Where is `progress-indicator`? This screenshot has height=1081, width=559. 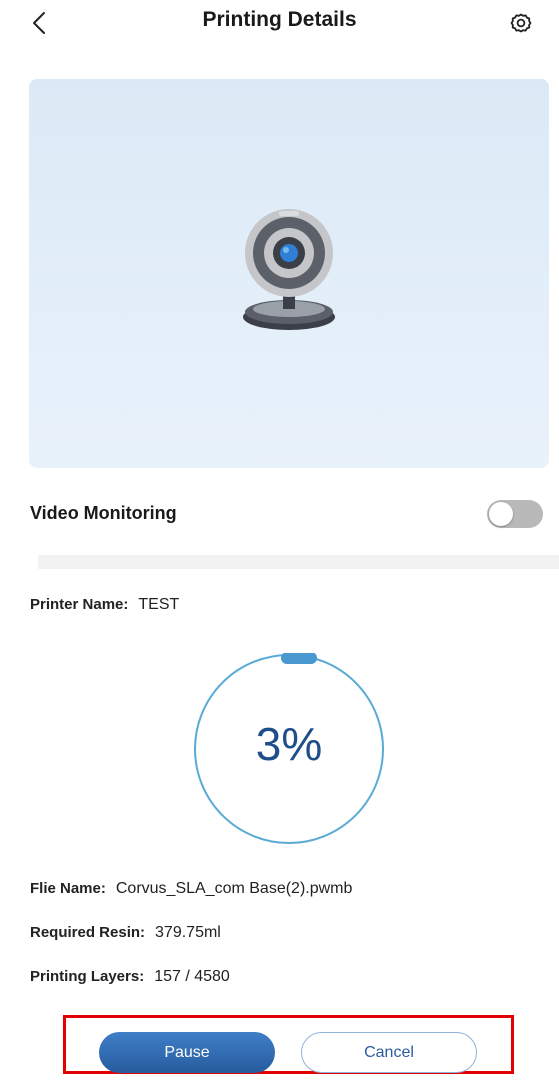
progress-indicator is located at coordinates (299, 658).